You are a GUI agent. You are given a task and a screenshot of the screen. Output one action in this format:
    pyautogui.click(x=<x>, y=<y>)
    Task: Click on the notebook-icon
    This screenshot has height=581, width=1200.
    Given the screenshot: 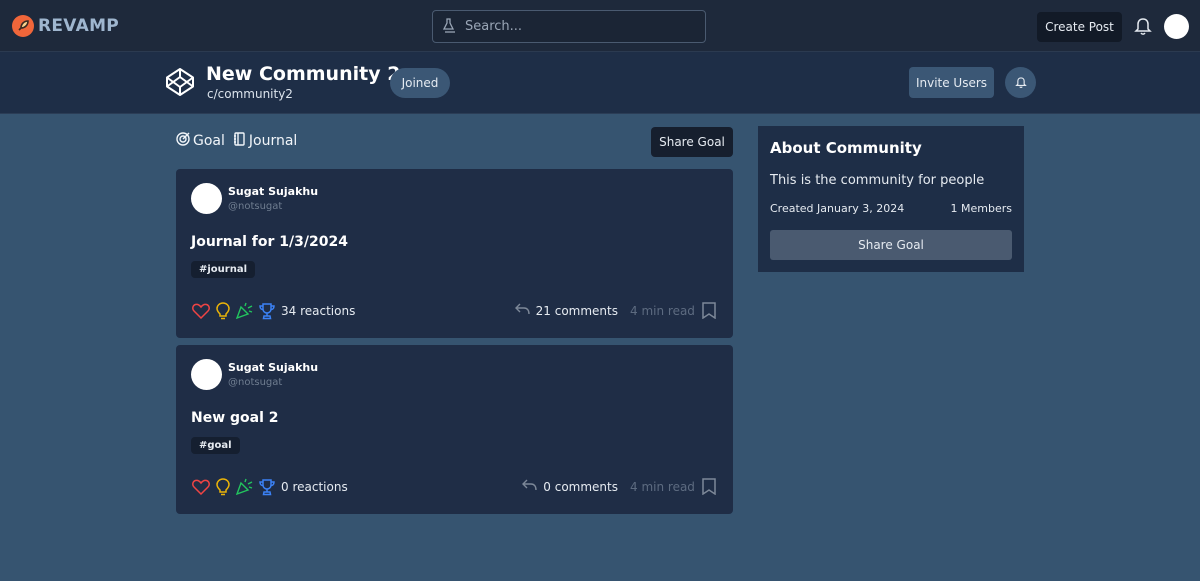 What is the action you would take?
    pyautogui.click(x=239, y=141)
    